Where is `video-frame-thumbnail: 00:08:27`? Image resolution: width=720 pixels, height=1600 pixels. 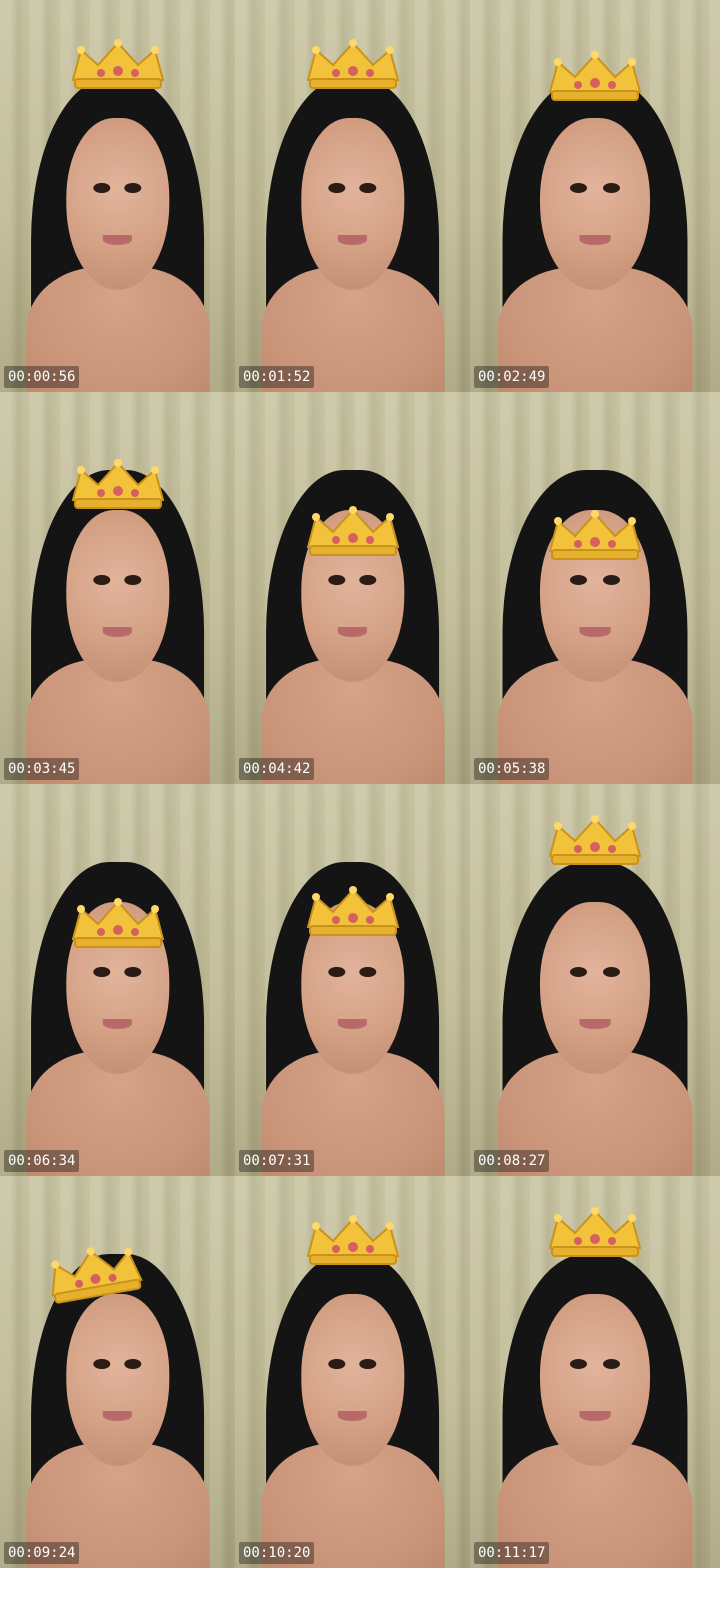
video-frame-thumbnail: 00:08:27 is located at coordinates (595, 980).